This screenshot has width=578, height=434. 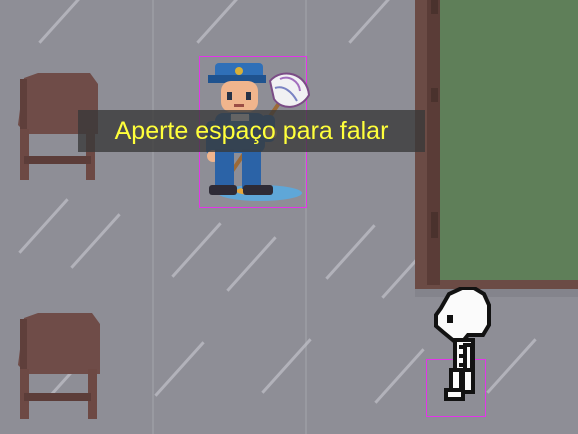 What do you see at coordinates (433, 142) in the screenshot?
I see `chalkboard-shadow` at bounding box center [433, 142].